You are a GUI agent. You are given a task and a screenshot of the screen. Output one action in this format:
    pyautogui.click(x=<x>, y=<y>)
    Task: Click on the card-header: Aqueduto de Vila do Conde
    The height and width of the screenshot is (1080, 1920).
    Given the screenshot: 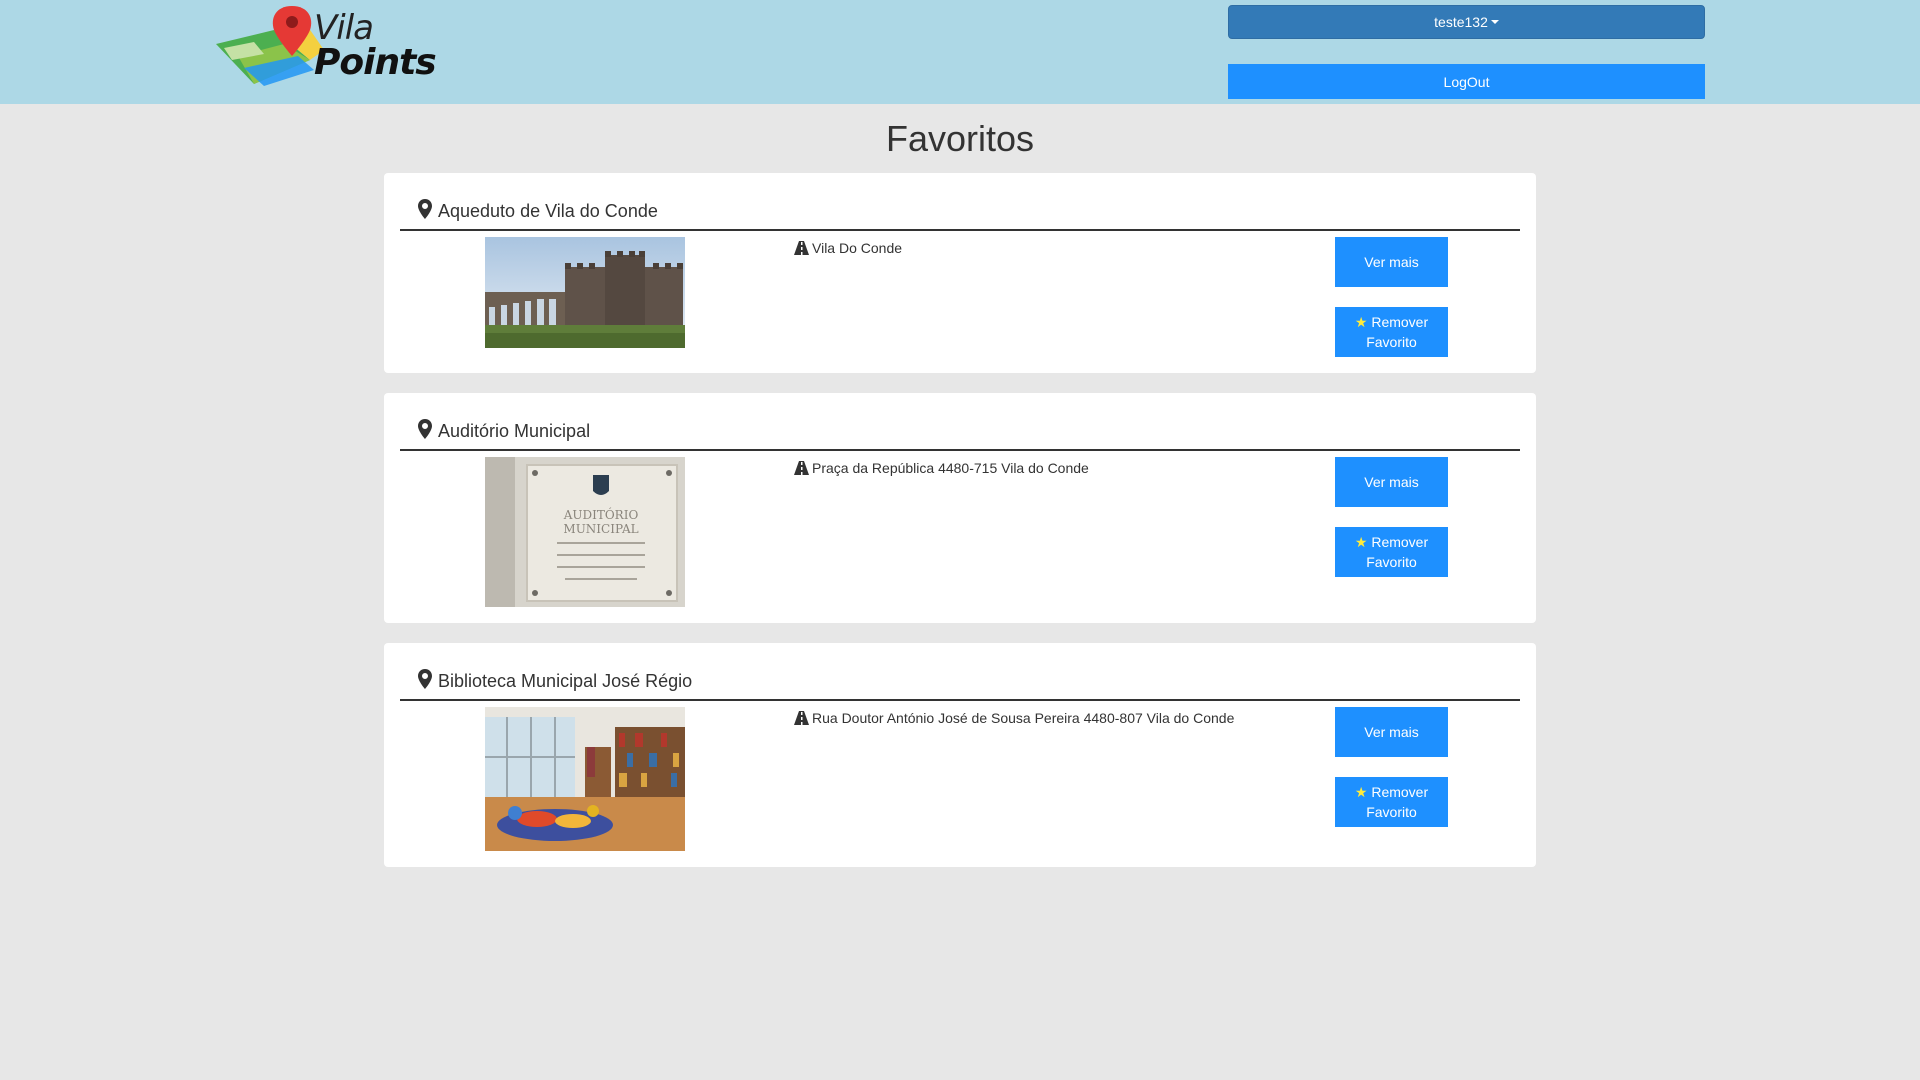 What is the action you would take?
    pyautogui.click(x=960, y=215)
    